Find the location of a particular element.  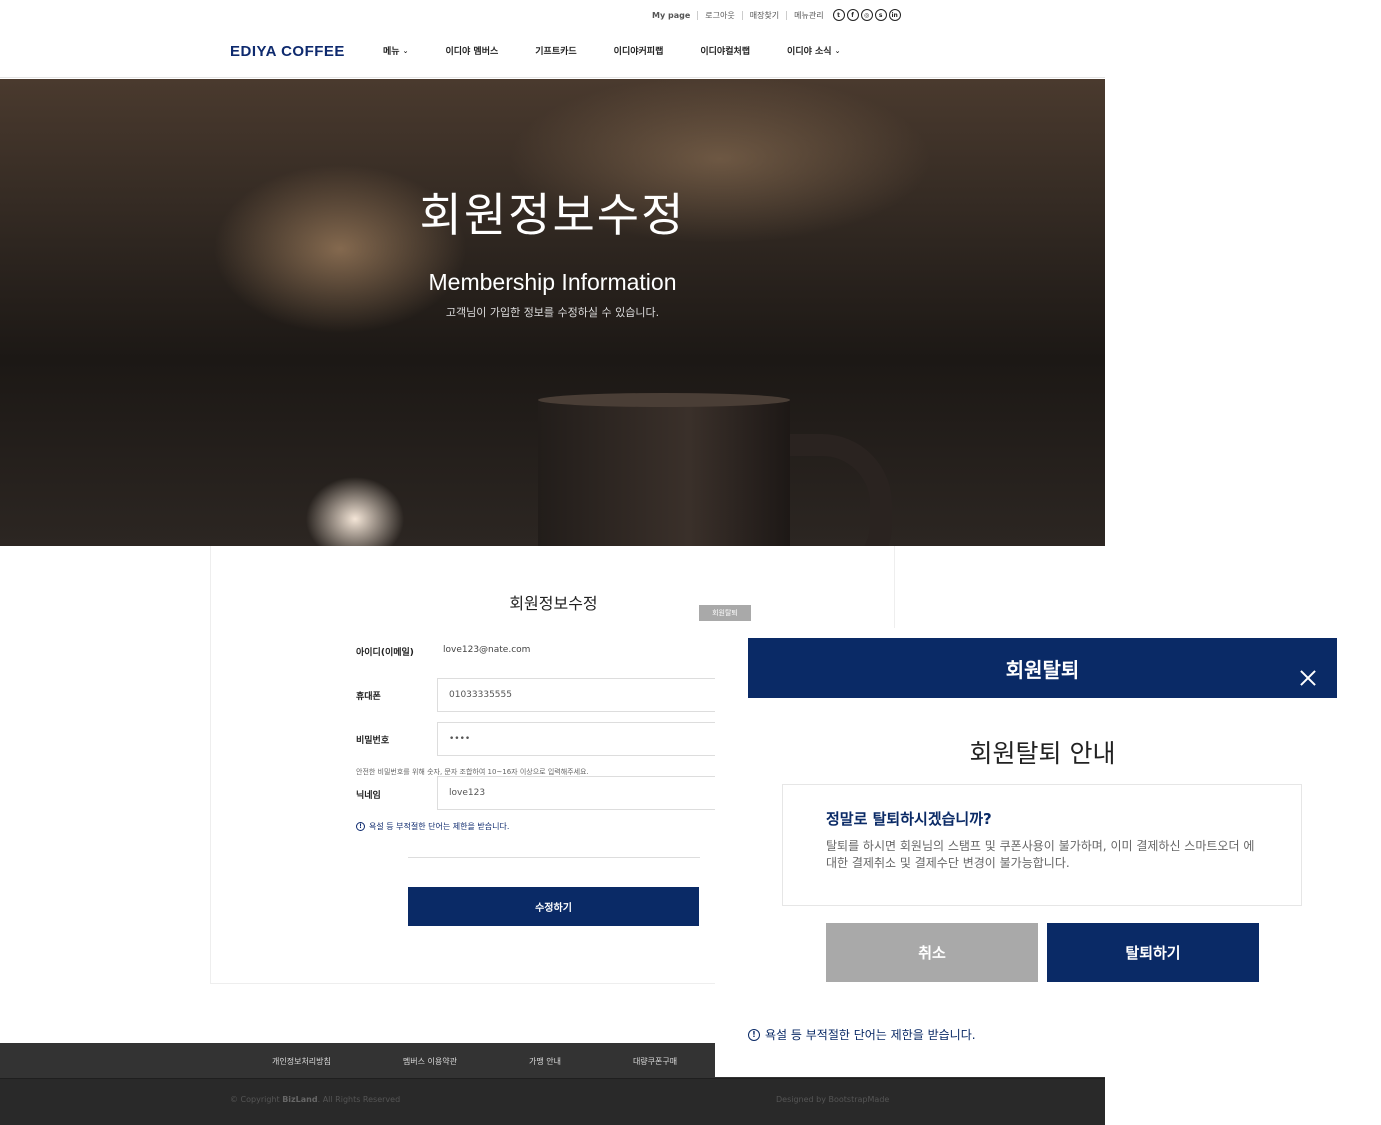

footer-link-privacy: 개인정보처리방침 is located at coordinates (301, 1061).